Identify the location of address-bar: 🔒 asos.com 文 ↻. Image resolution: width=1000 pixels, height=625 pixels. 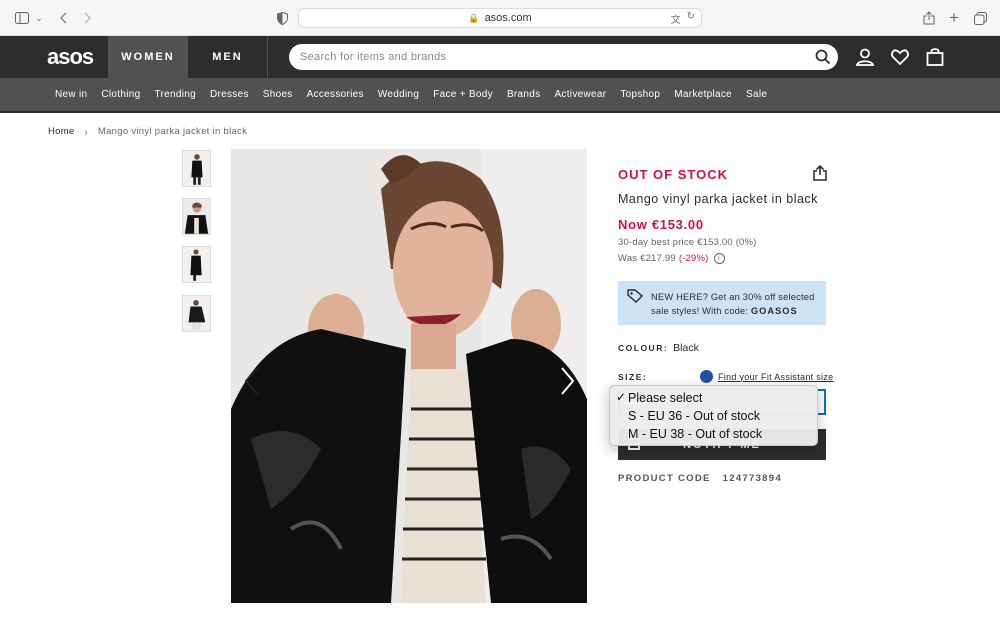
(500, 18).